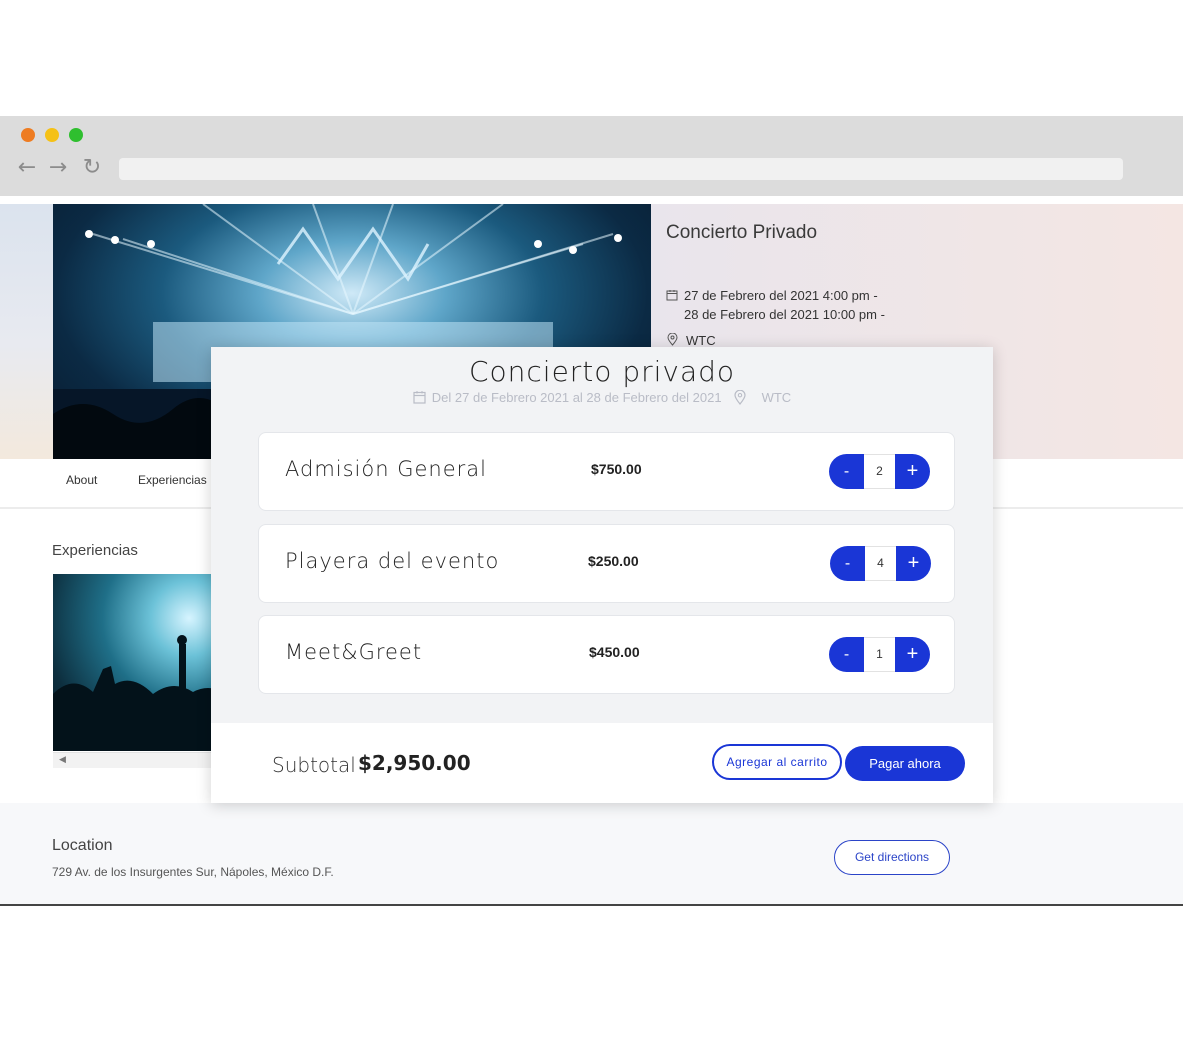 This screenshot has height=1053, width=1200. I want to click on event-title: Concierto Privado, so click(742, 232).